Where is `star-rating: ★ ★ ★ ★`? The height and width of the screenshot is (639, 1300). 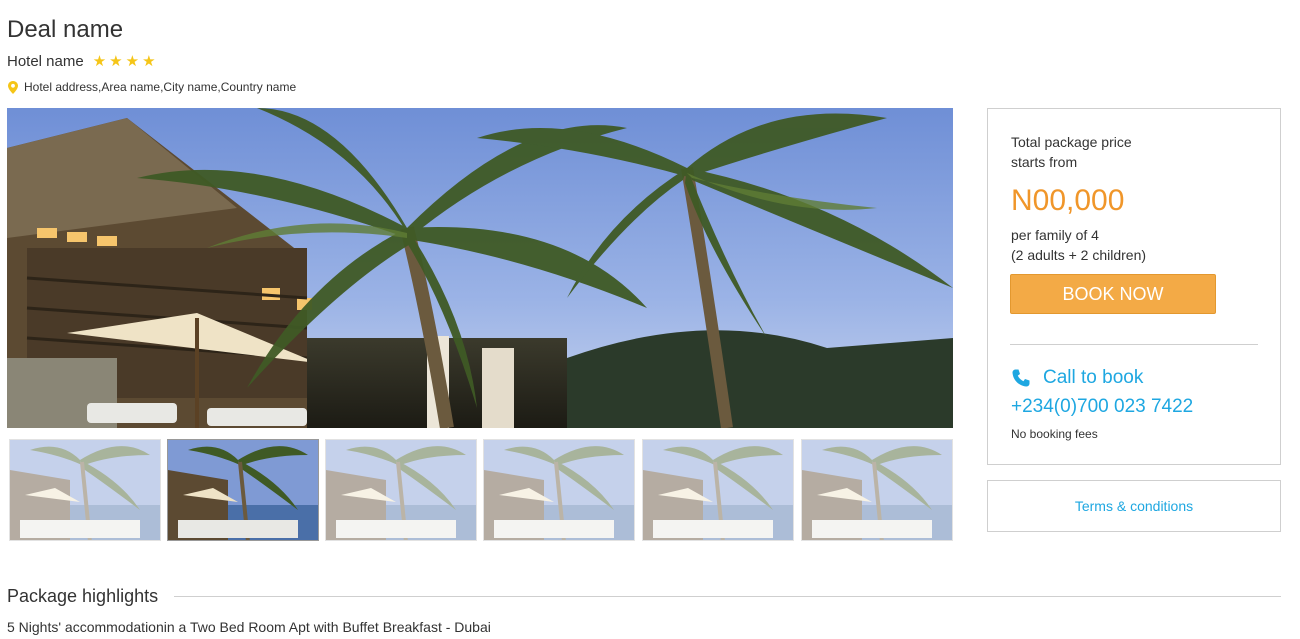 star-rating: ★ ★ ★ ★ is located at coordinates (124, 61).